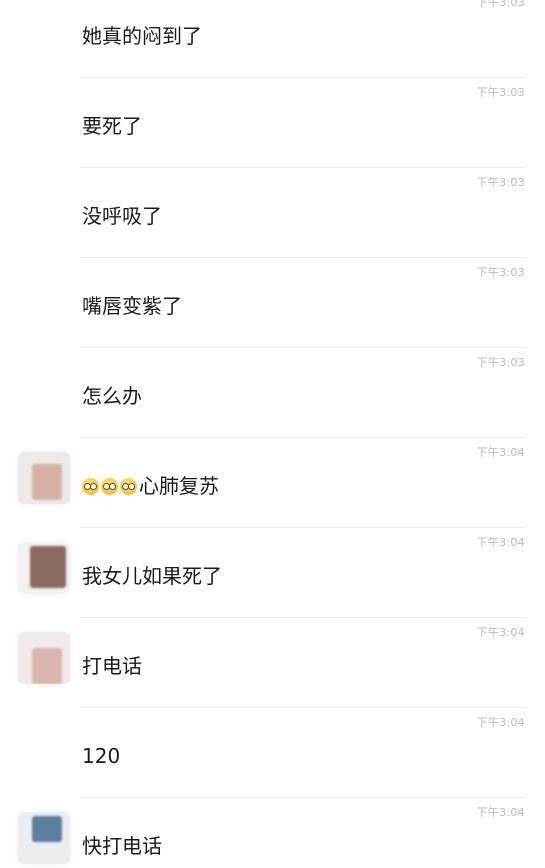  I want to click on emoji-group, so click(110, 486).